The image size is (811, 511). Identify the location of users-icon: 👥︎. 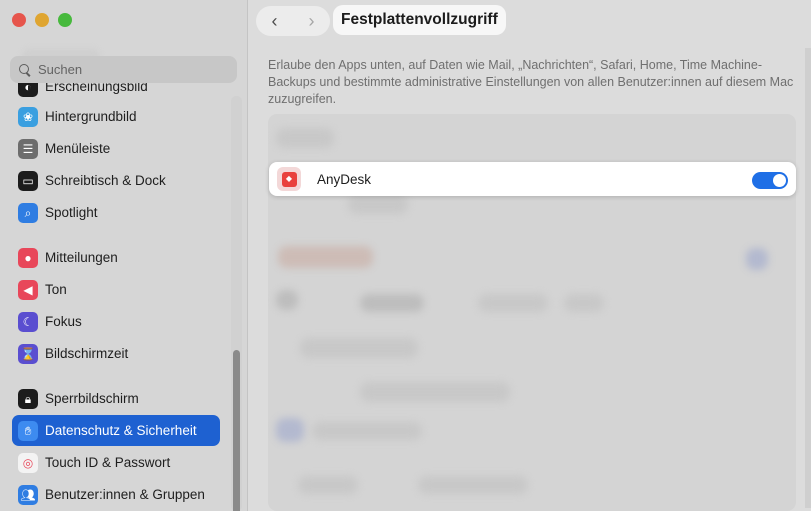
(28, 494).